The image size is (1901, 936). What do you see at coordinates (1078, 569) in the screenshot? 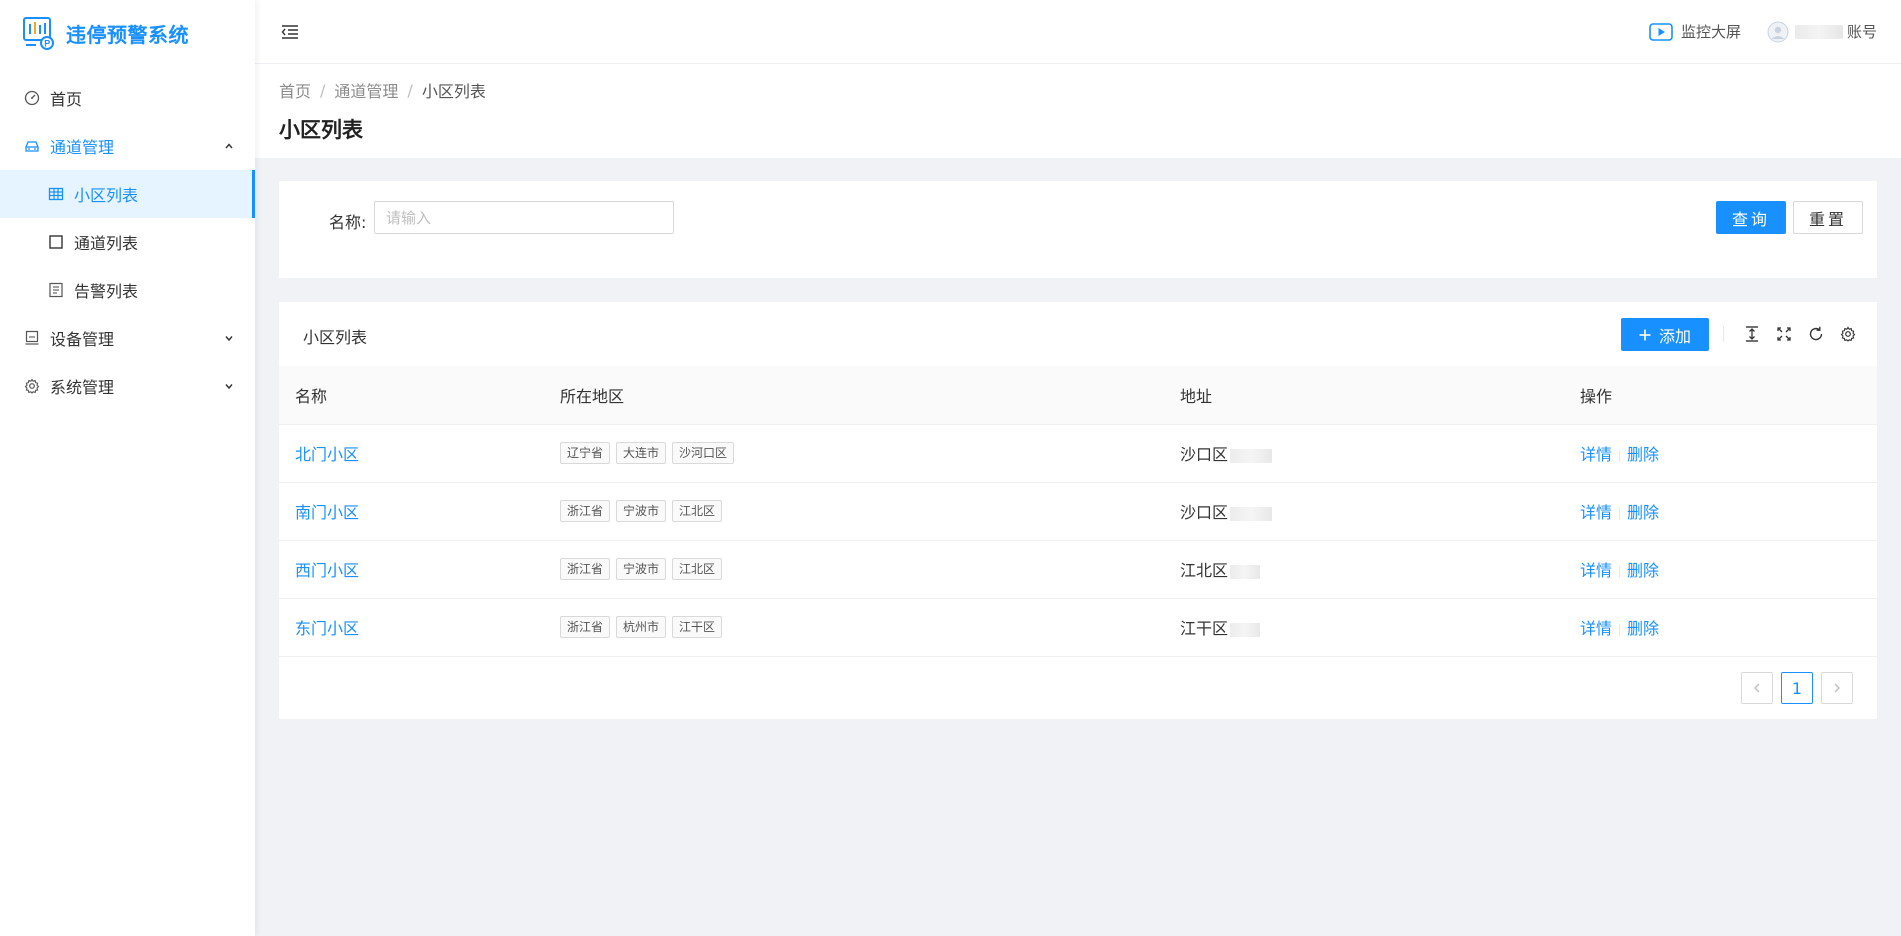
I see `table-row: 西门小区 浙江省 宁波市 江北区 江北区 详情 删除` at bounding box center [1078, 569].